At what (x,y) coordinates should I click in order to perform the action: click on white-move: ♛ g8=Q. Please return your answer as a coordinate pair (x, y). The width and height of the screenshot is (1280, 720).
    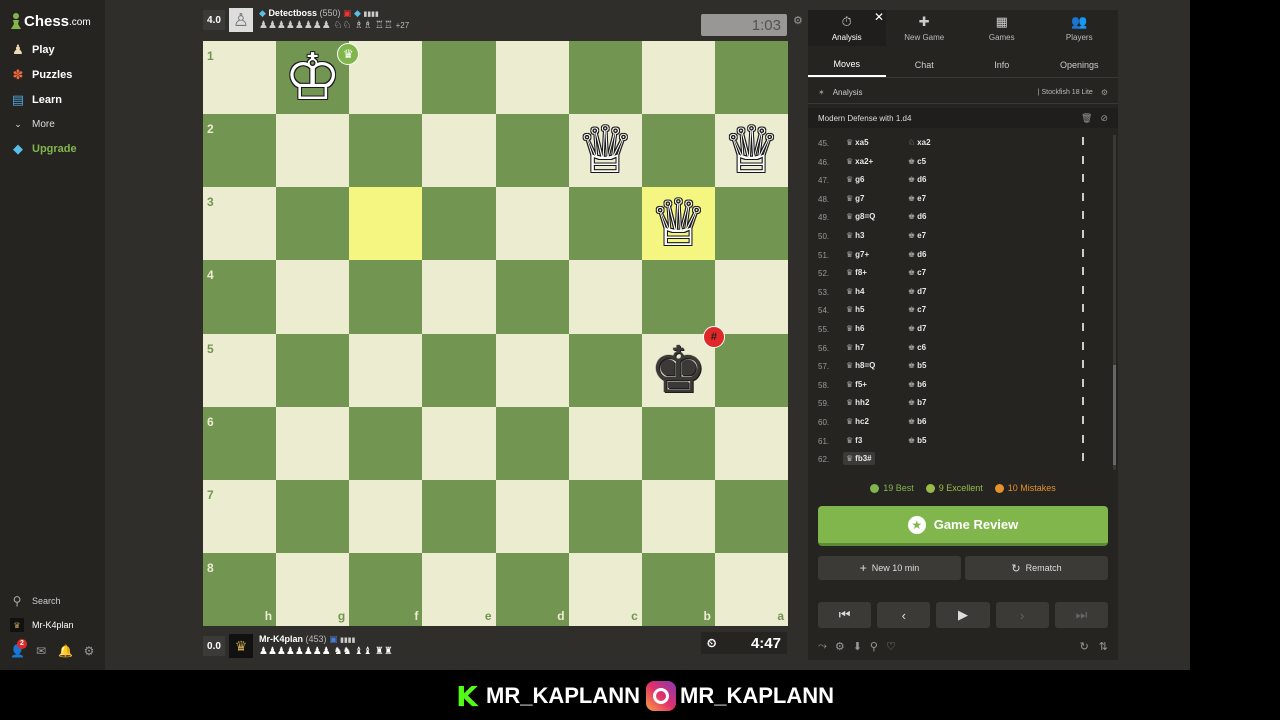
    Looking at the image, I should click on (860, 216).